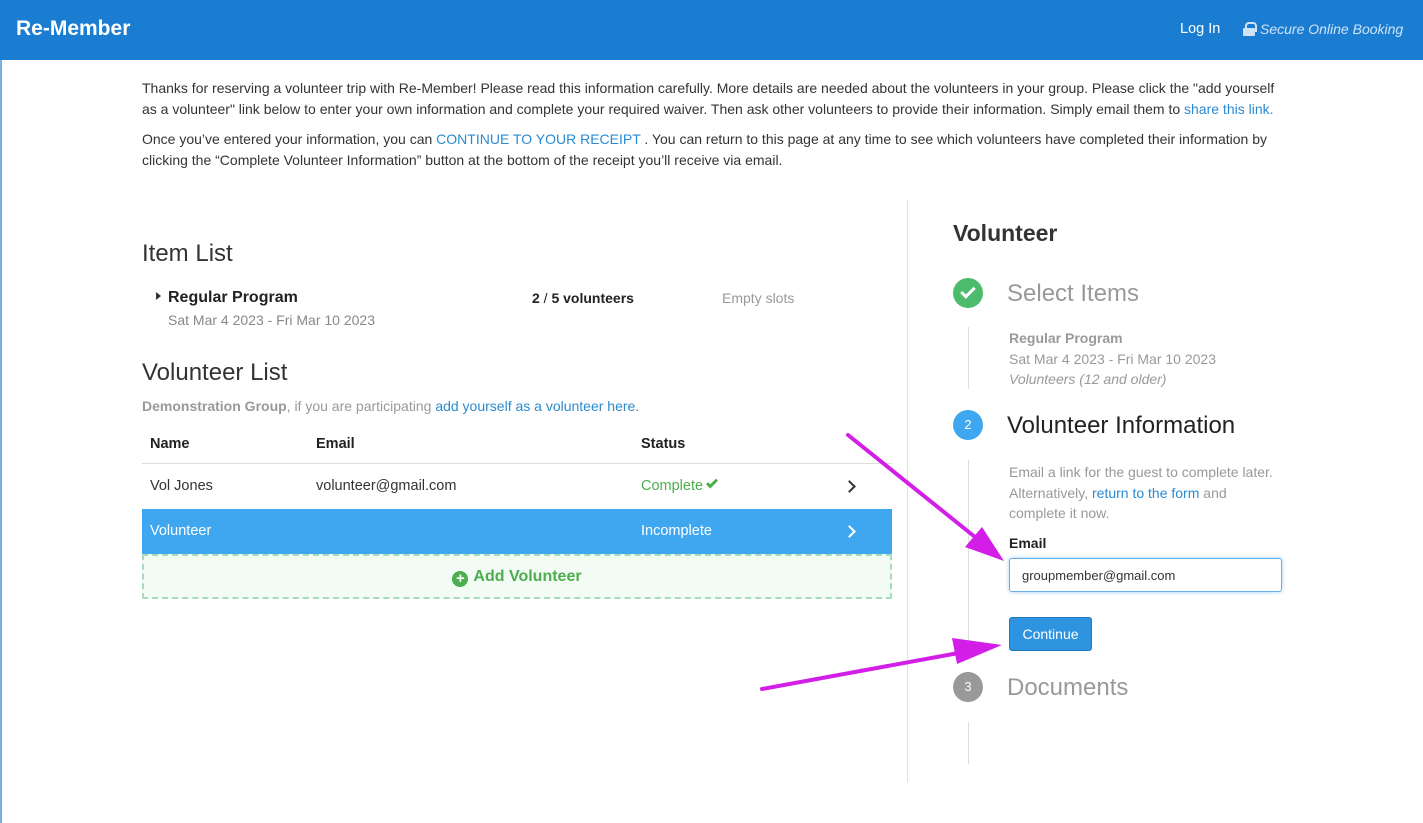 The height and width of the screenshot is (823, 1423). I want to click on return-to-form-link: return to the form, so click(1145, 493).